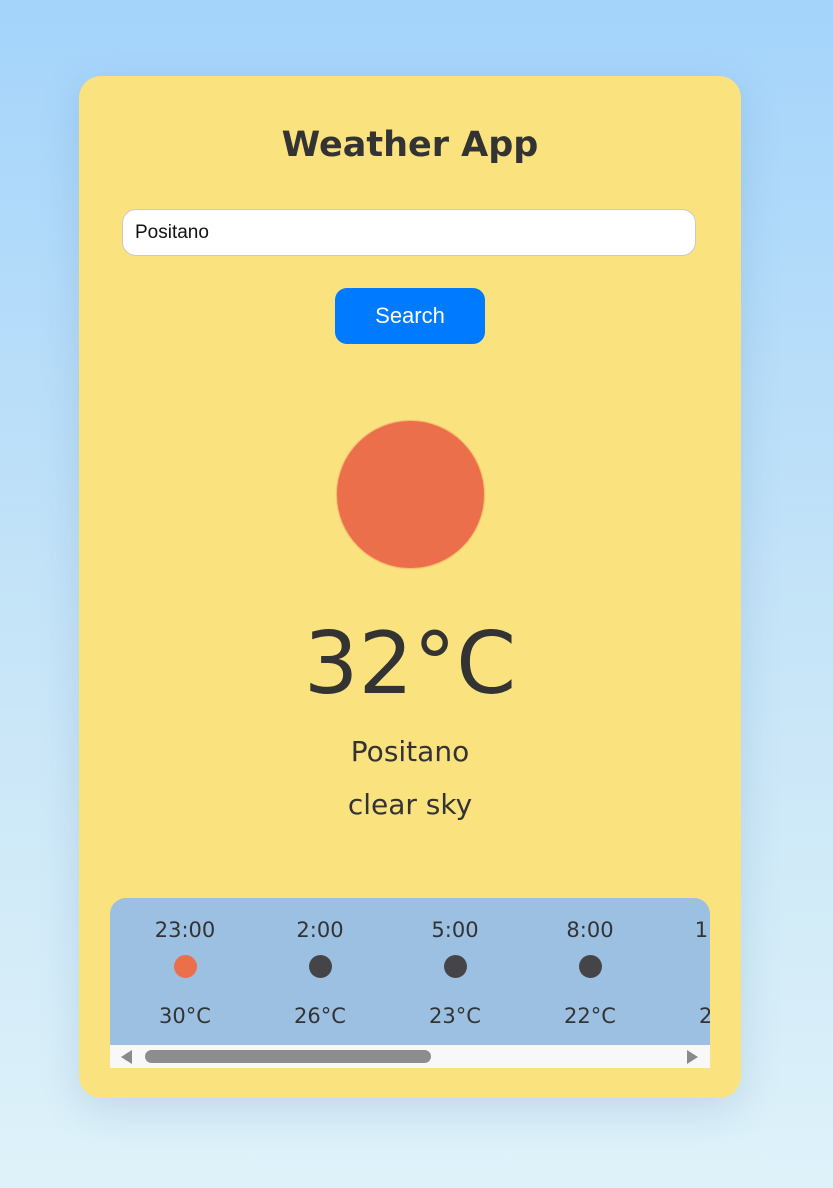 The width and height of the screenshot is (833, 1188). Describe the element at coordinates (410, 751) in the screenshot. I see `city-name: Positano` at that location.